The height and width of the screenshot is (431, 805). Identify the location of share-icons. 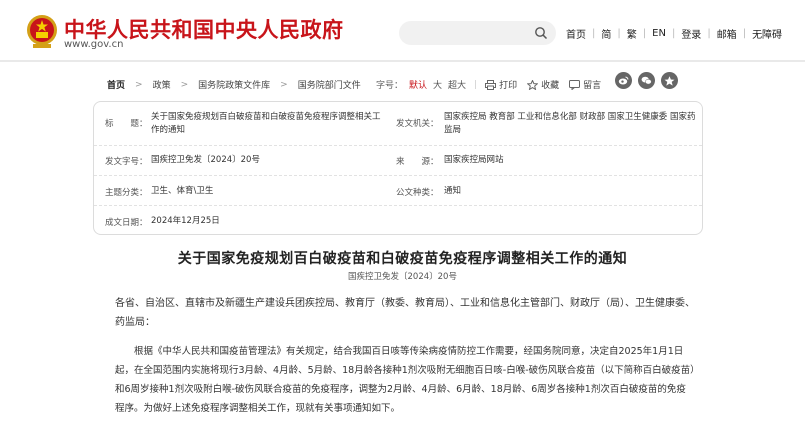
(646, 80).